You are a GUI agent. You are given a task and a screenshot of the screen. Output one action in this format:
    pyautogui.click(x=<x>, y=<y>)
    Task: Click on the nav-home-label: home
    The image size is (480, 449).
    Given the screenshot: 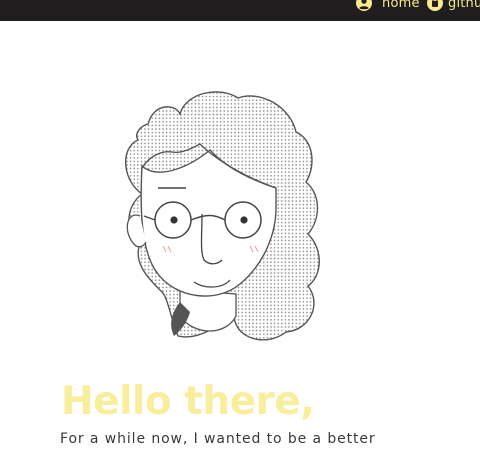 What is the action you would take?
    pyautogui.click(x=401, y=5)
    